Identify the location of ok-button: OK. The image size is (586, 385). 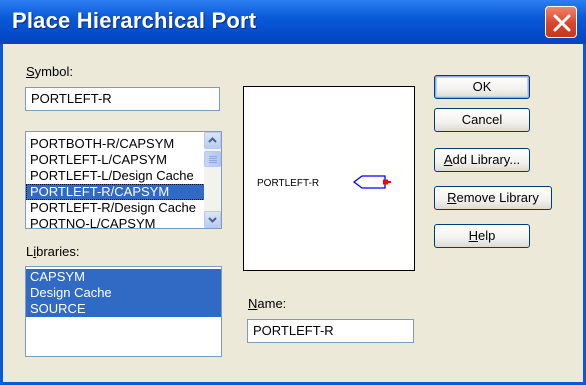
(482, 87).